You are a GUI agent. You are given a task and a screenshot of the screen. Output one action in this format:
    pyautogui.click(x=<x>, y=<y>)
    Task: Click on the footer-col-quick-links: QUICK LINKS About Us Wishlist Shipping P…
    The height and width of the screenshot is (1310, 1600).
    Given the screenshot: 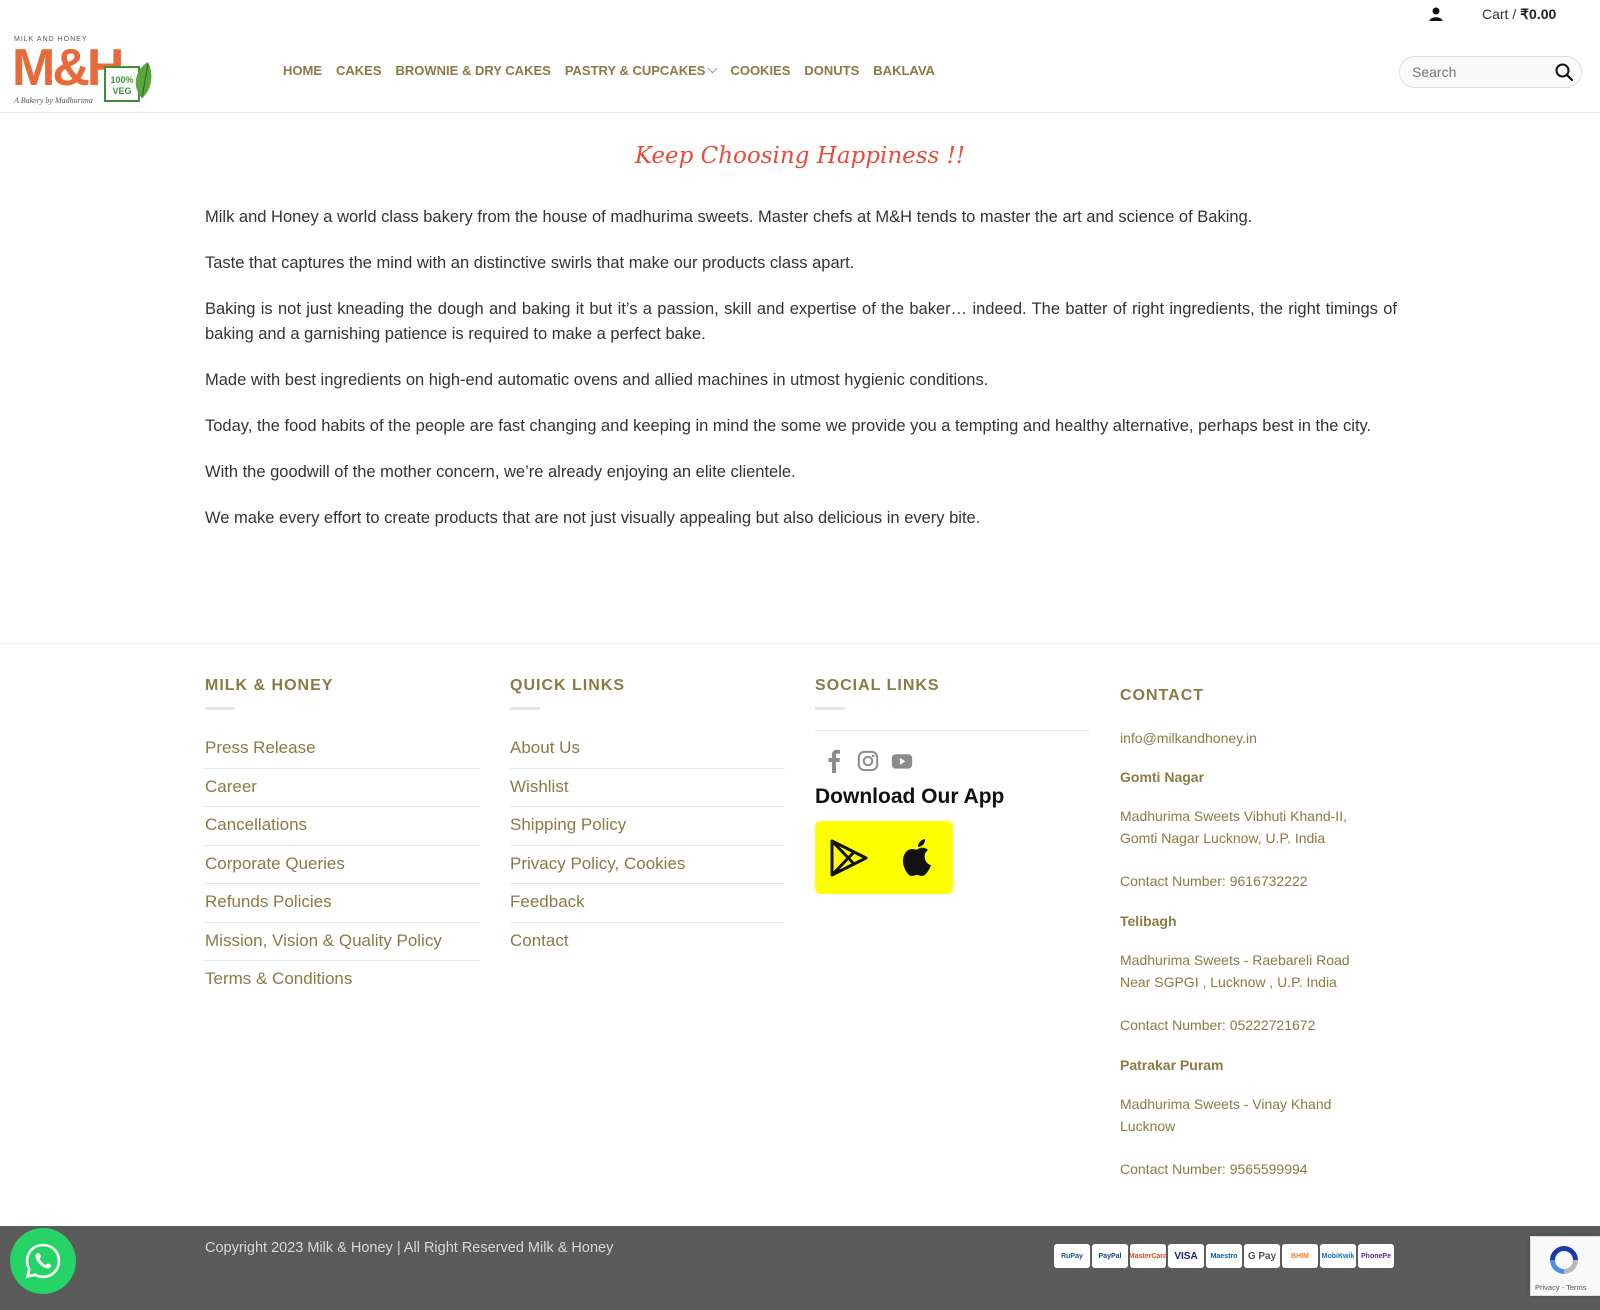 What is the action you would take?
    pyautogui.click(x=647, y=819)
    